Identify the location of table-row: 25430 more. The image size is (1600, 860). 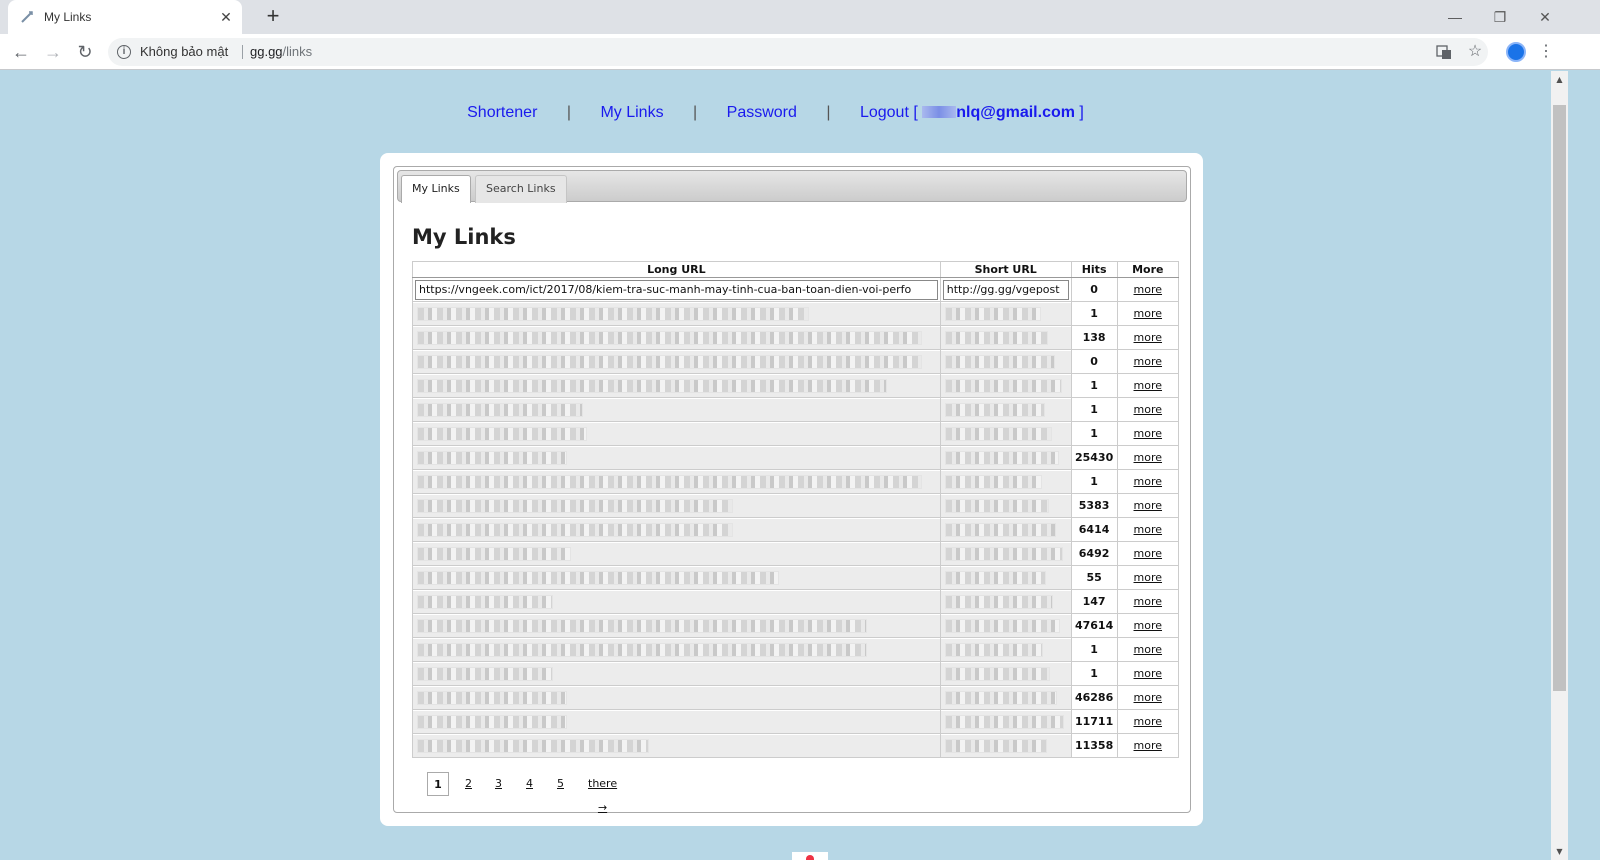
(796, 457).